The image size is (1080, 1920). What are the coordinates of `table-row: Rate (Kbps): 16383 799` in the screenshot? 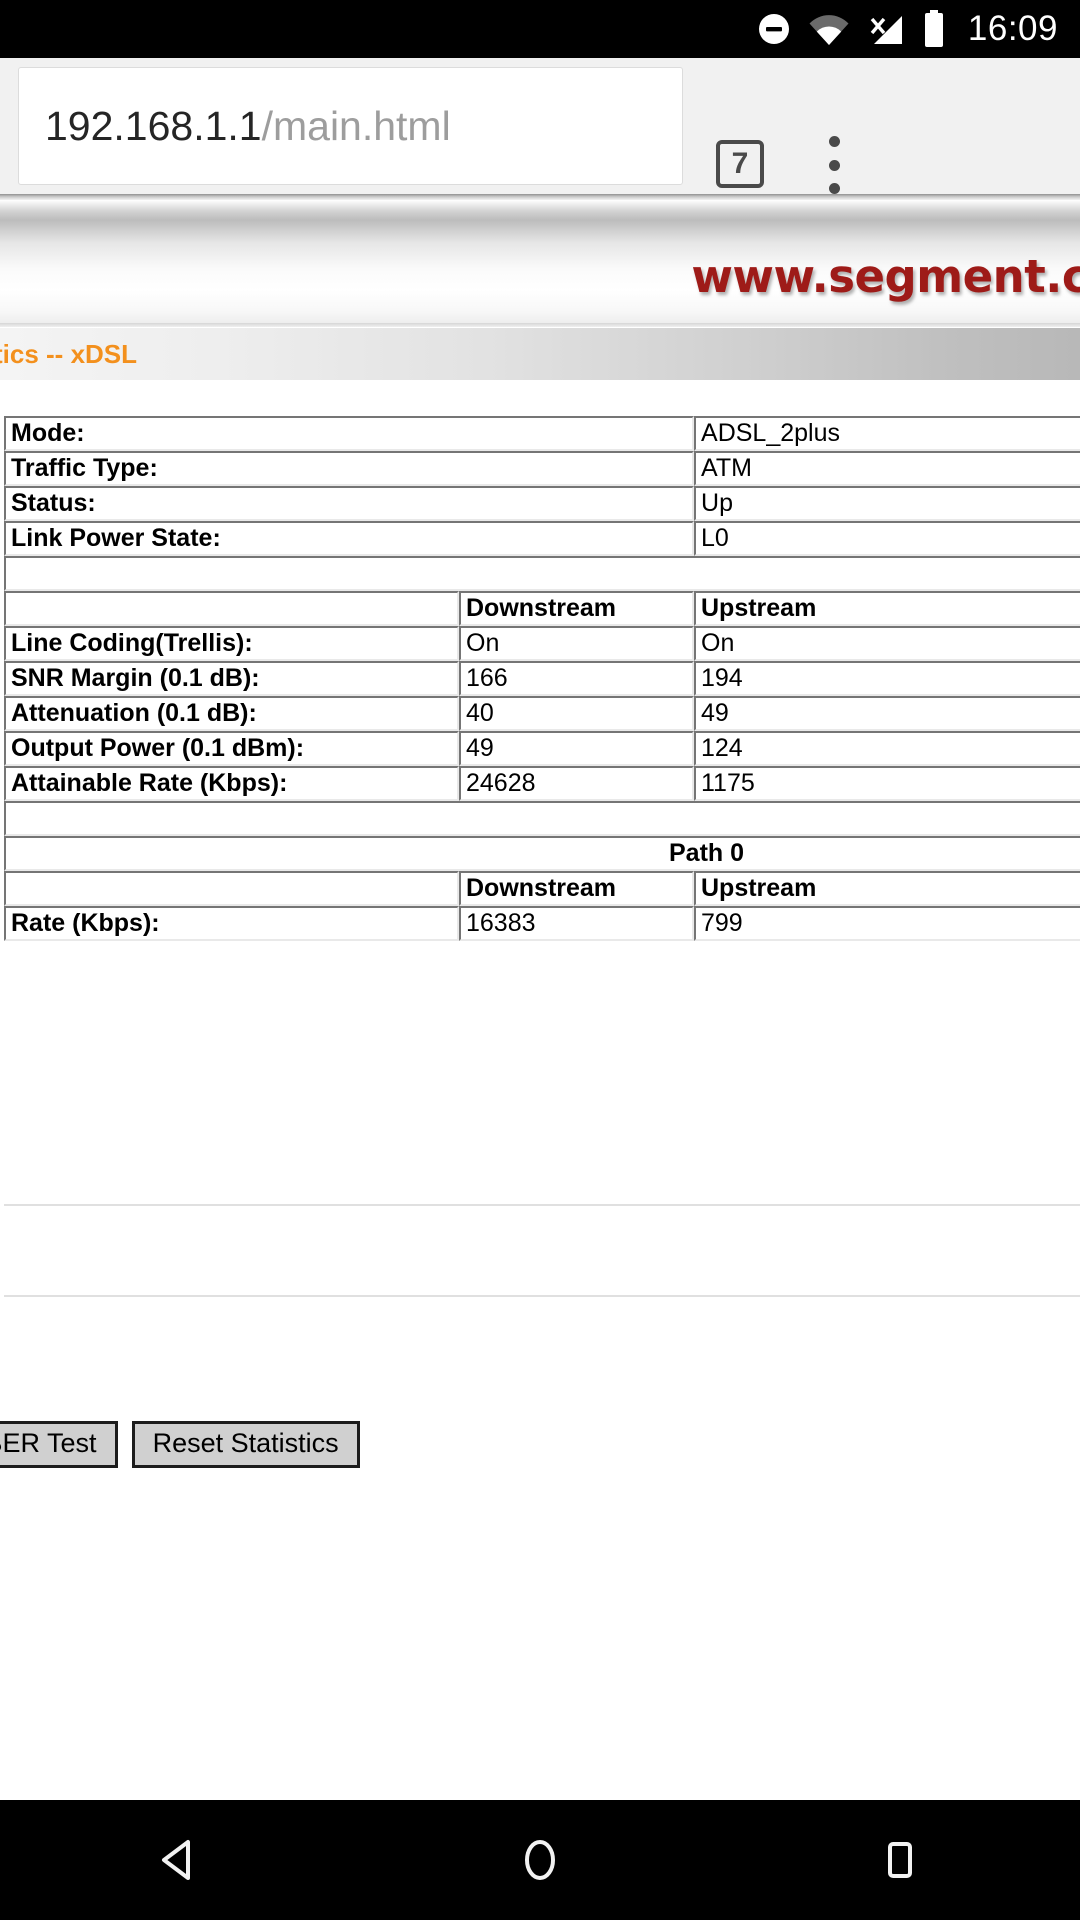 It's located at (542, 923).